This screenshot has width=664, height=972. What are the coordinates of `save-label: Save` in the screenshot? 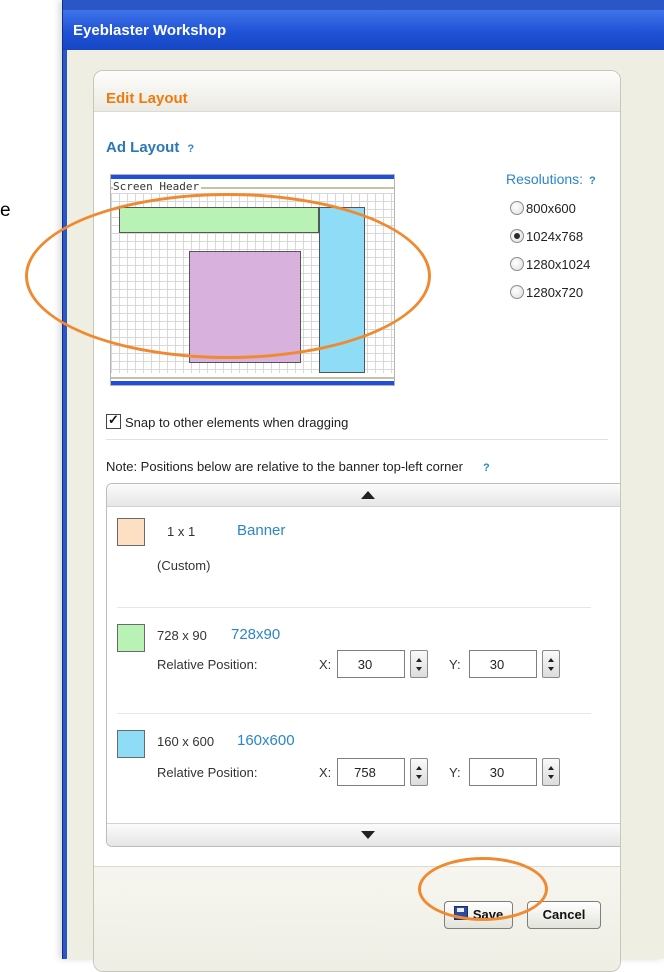 It's located at (488, 914).